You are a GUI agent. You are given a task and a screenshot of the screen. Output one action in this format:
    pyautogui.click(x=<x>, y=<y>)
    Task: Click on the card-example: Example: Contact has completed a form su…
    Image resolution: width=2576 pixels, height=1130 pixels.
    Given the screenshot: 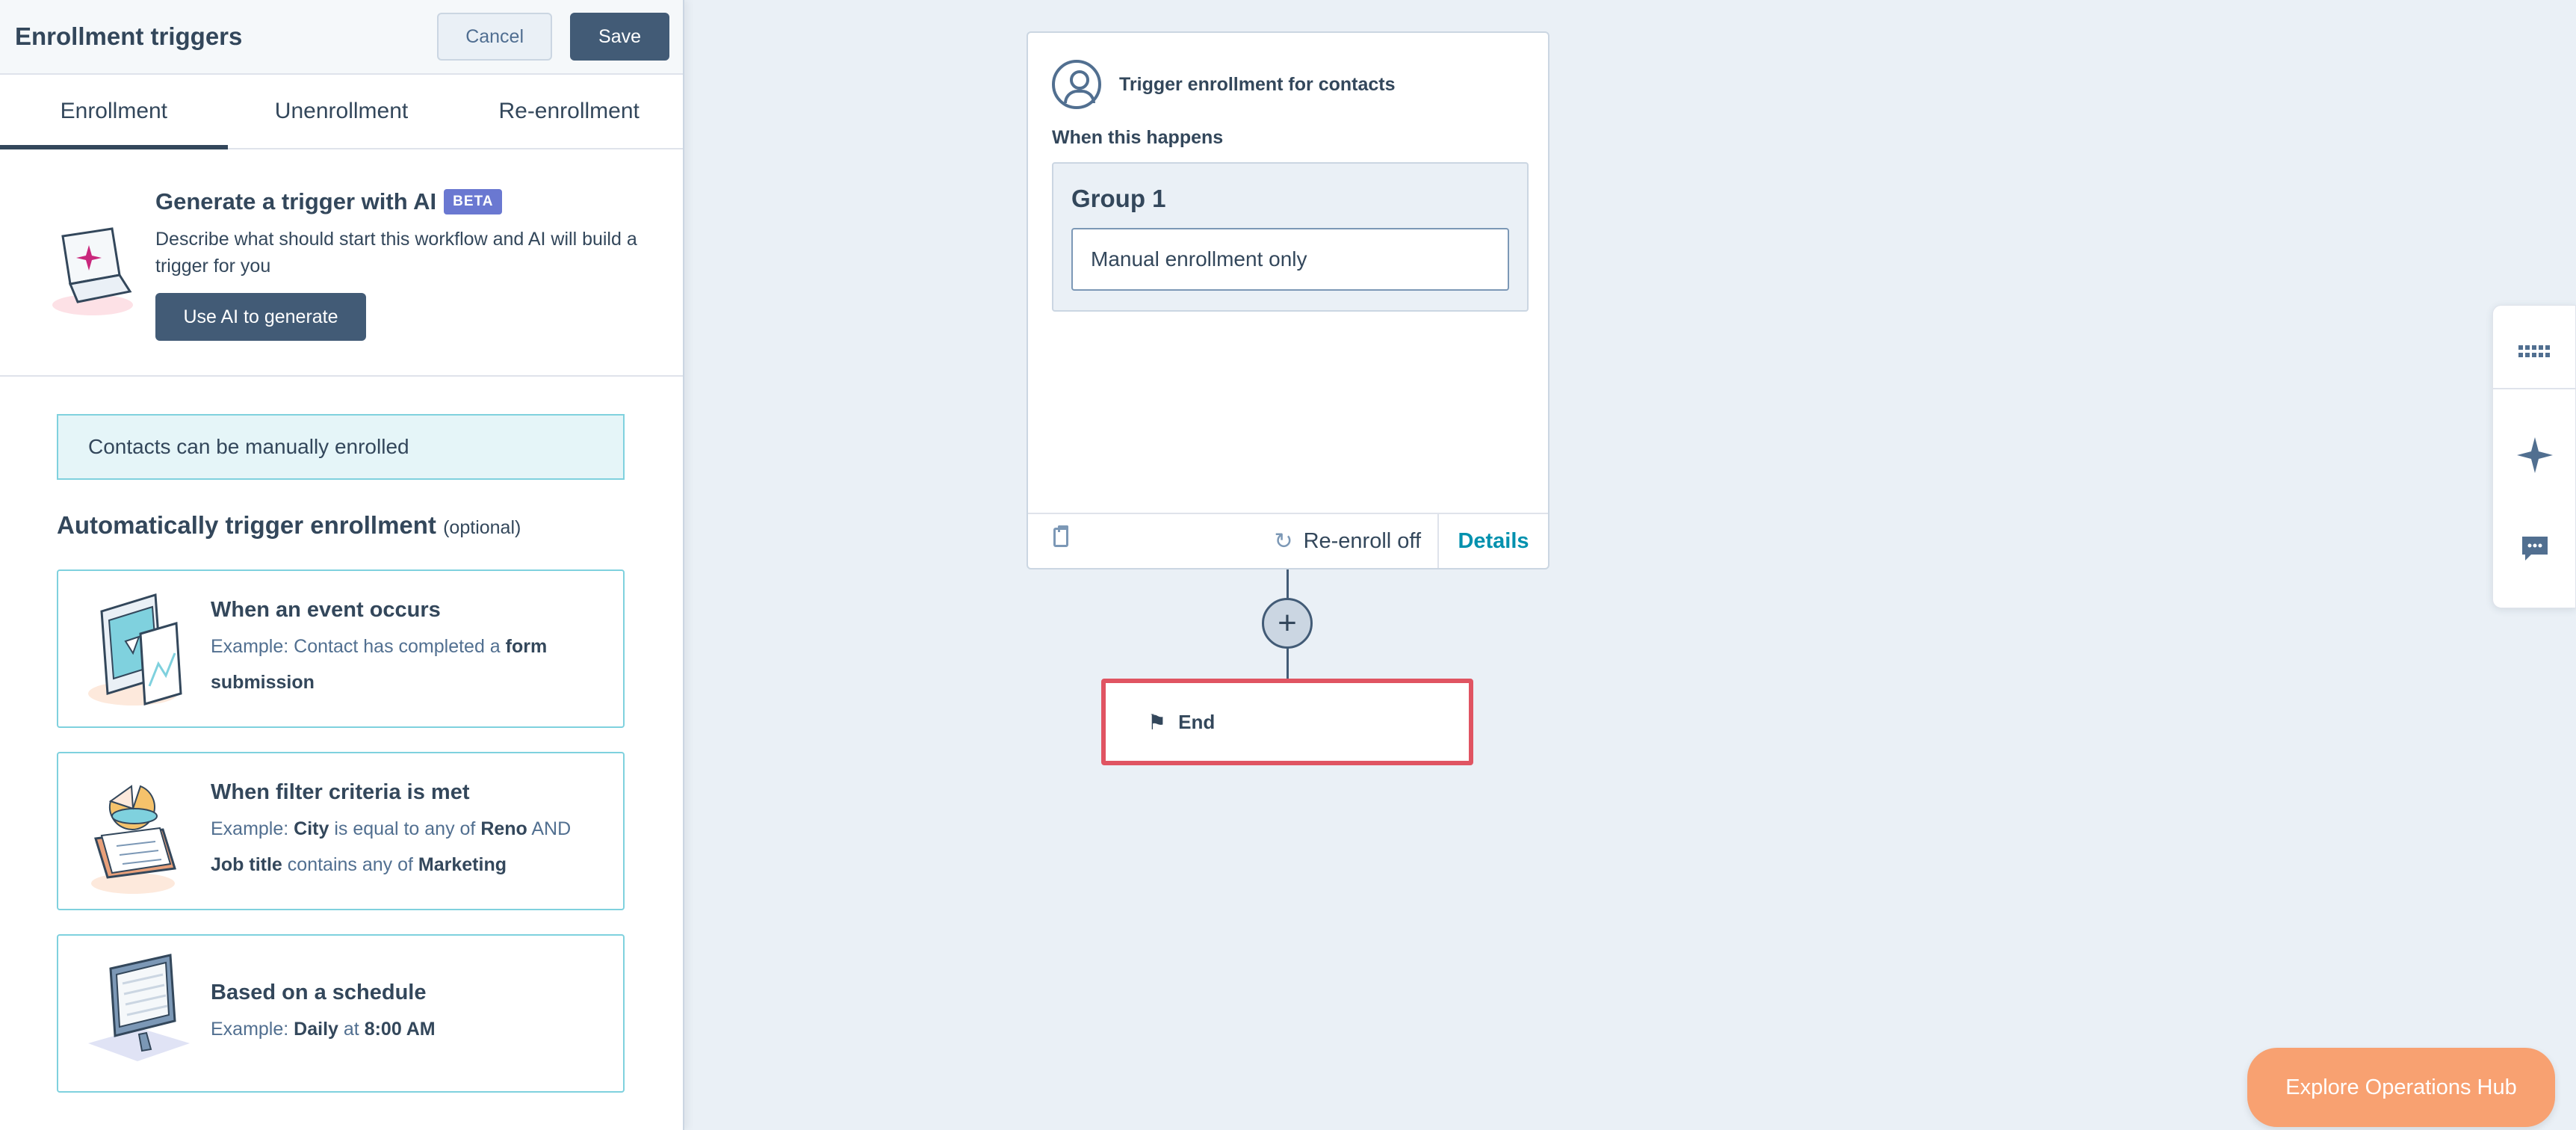 What is the action you would take?
    pyautogui.click(x=379, y=664)
    